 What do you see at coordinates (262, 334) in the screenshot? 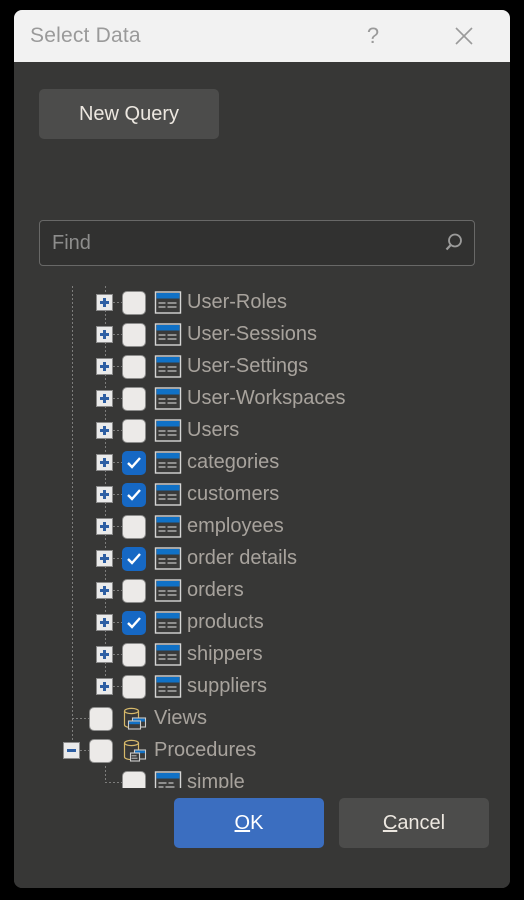
I see `tree-row: User-Sessions` at bounding box center [262, 334].